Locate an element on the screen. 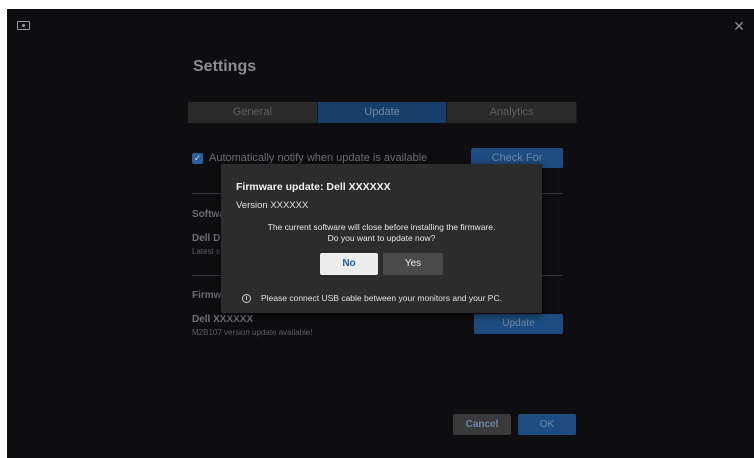  software-item-title: Dell Di is located at coordinates (208, 238).